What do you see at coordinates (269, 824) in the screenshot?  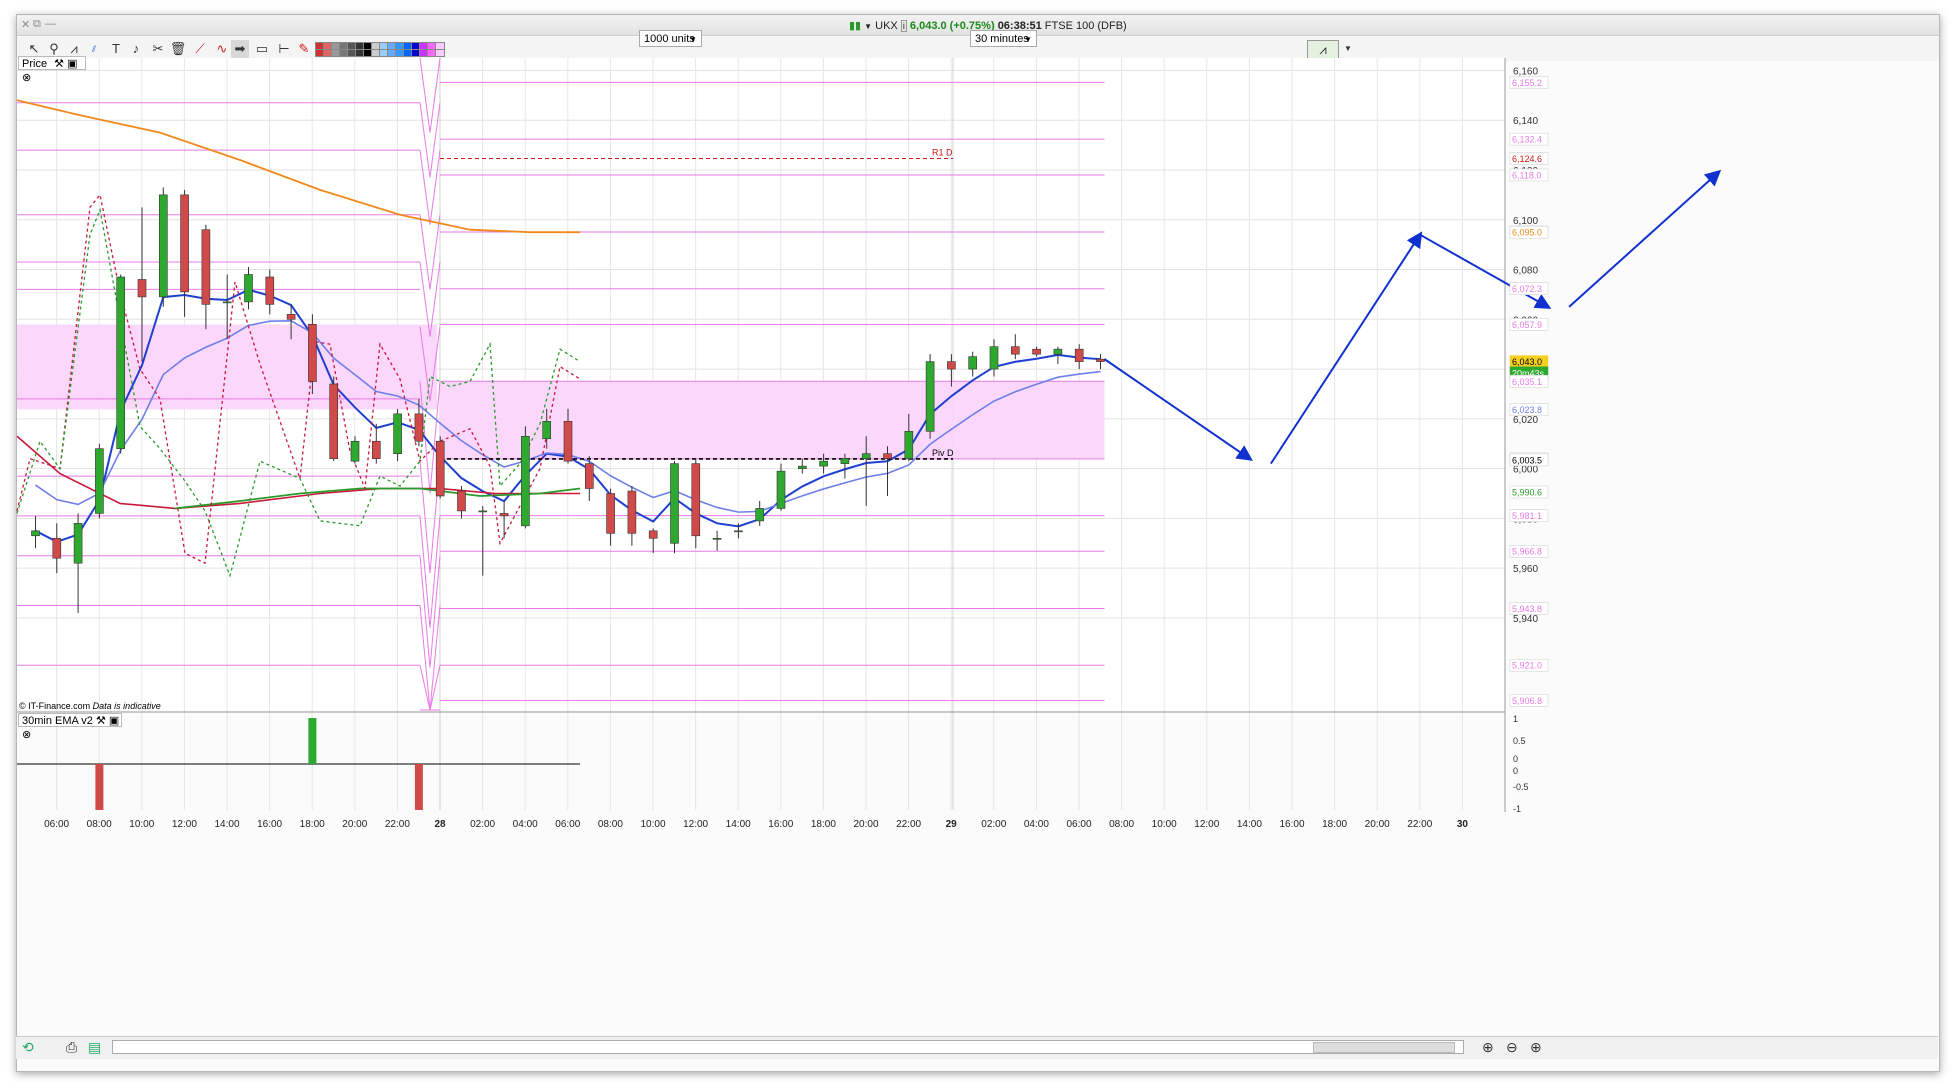 I see `time-tick-label: 16:00` at bounding box center [269, 824].